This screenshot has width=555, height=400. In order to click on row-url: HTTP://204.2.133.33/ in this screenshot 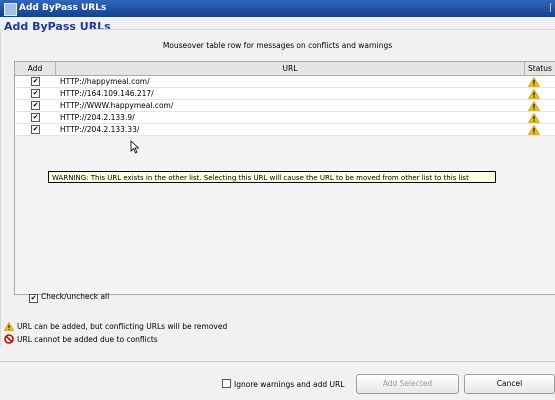, I will do `click(100, 129)`.